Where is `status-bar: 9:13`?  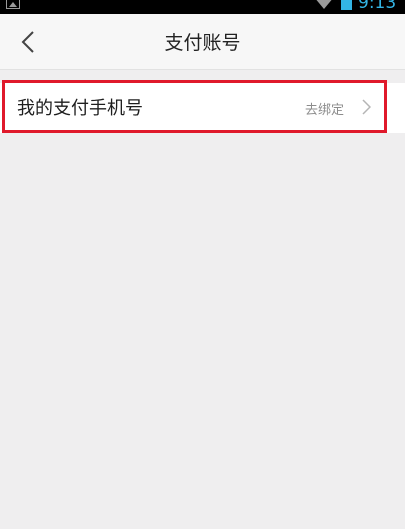
status-bar: 9:13 is located at coordinates (202, 7).